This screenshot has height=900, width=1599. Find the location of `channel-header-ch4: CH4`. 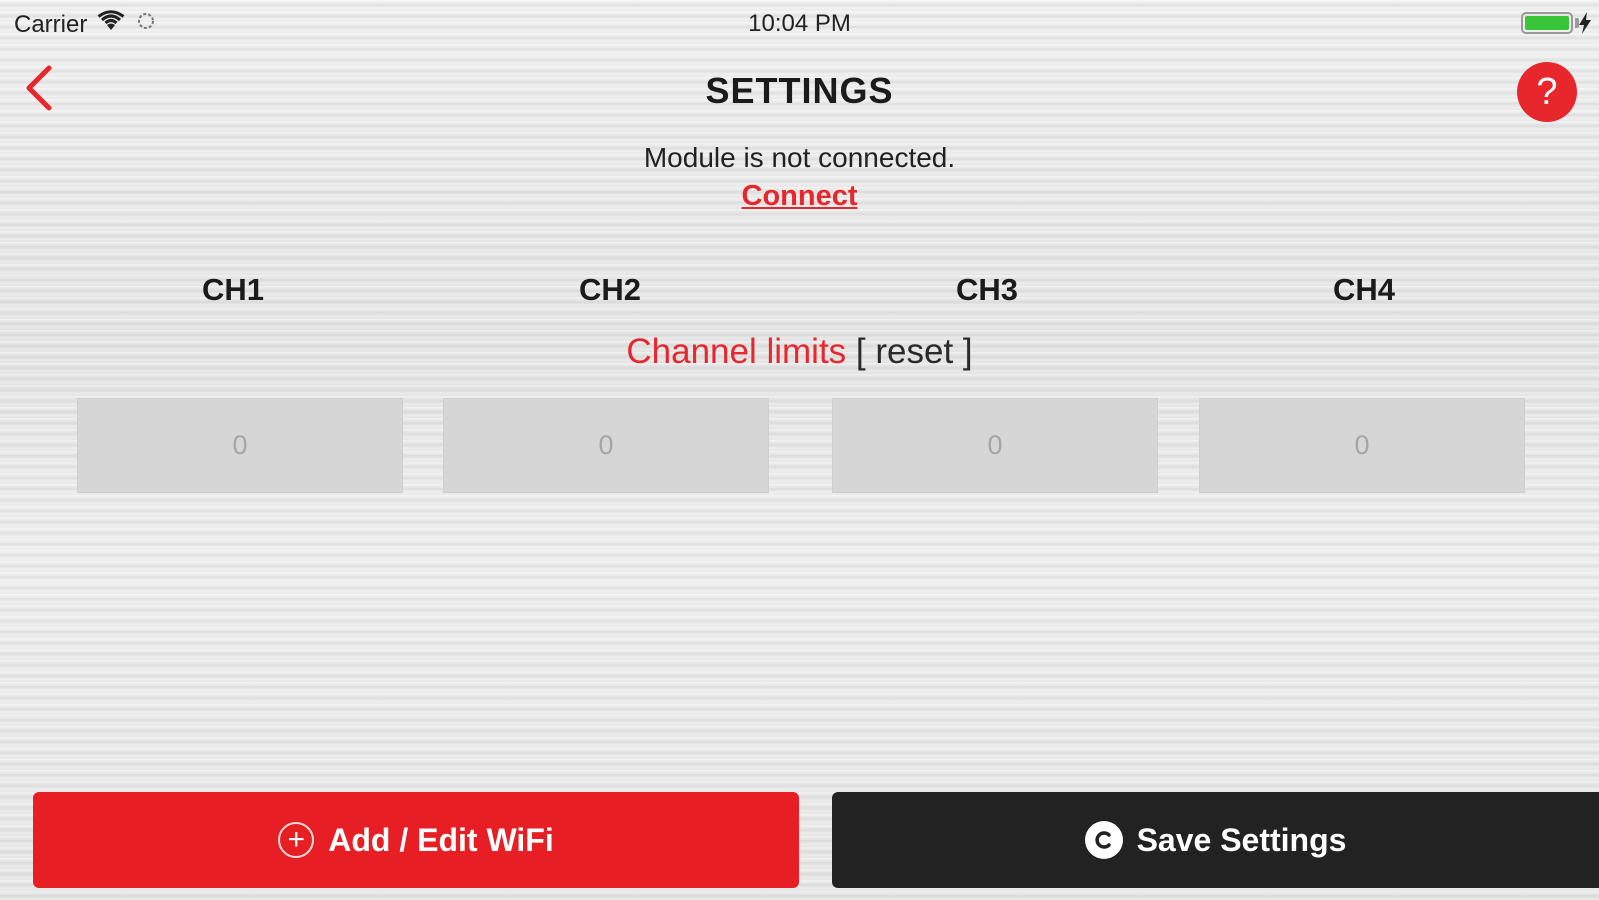

channel-header-ch4: CH4 is located at coordinates (1363, 289).